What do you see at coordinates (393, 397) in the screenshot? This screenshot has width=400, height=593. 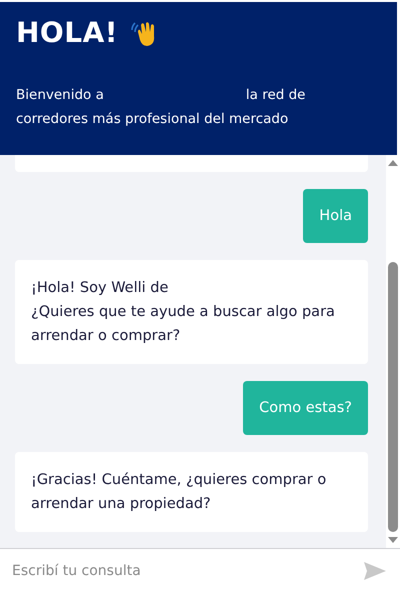 I see `scrollbar-thumb` at bounding box center [393, 397].